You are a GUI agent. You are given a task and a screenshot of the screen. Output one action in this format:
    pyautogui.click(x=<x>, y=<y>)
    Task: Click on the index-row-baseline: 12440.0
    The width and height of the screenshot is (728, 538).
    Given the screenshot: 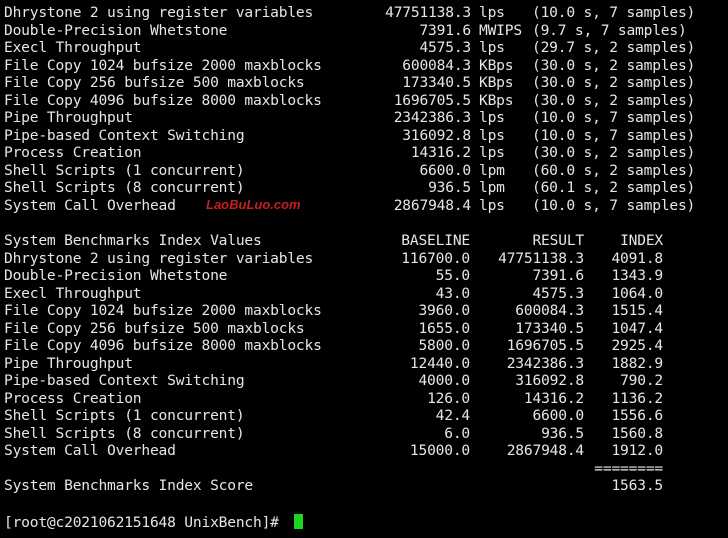 What is the action you would take?
    pyautogui.click(x=439, y=363)
    